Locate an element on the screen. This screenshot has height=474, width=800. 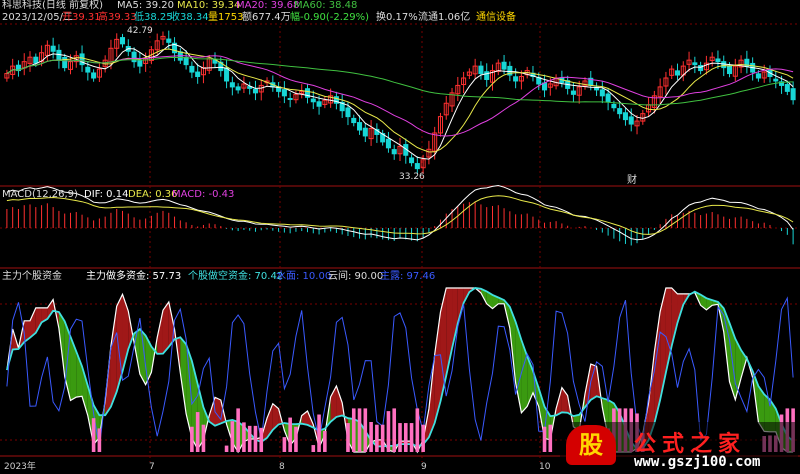
ma60-label: MA60: 38.48 is located at coordinates (326, 5).